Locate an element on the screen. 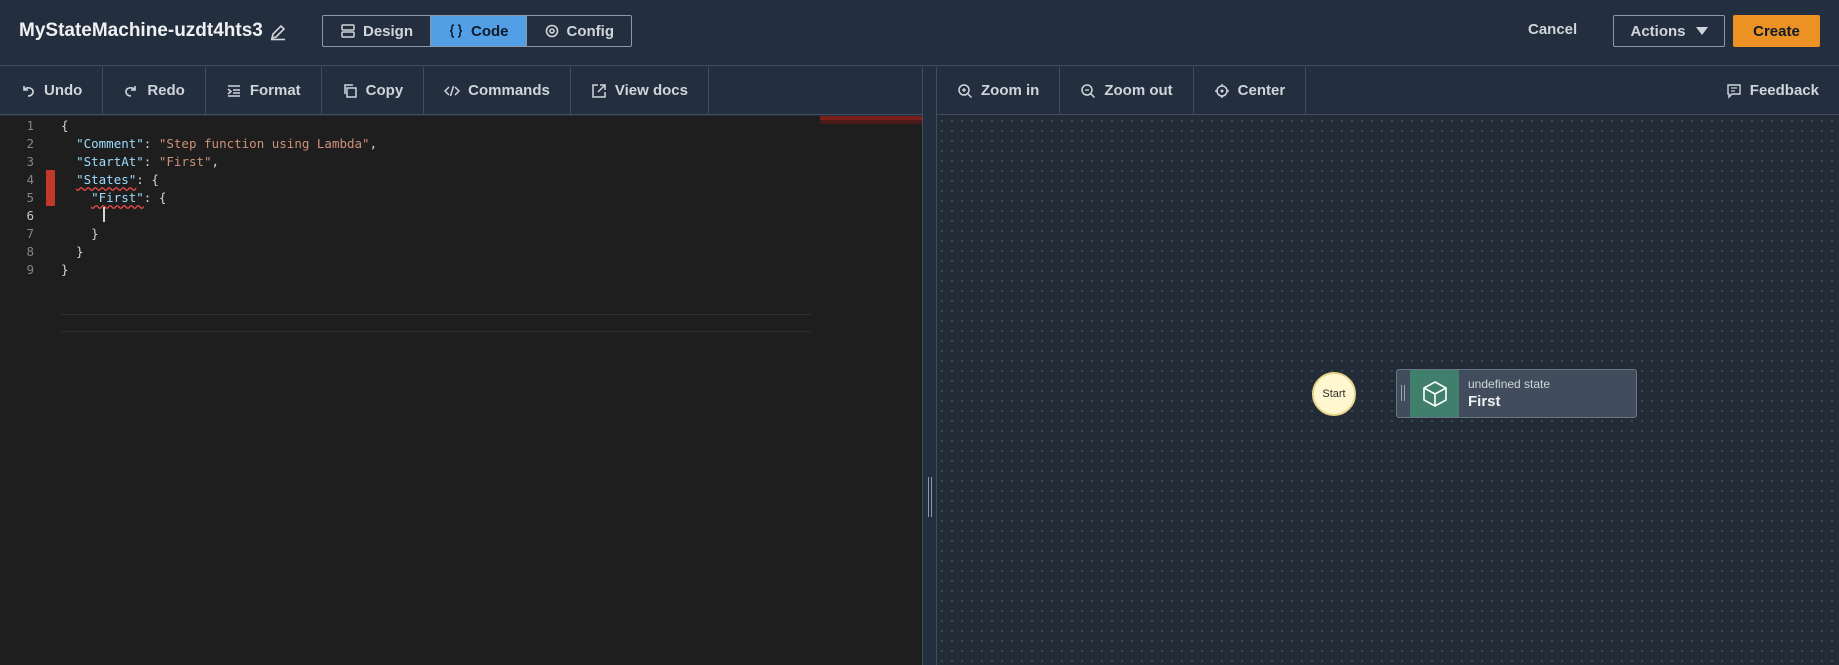 This screenshot has height=665, width=1839. crosshair-icon is located at coordinates (1221, 90).